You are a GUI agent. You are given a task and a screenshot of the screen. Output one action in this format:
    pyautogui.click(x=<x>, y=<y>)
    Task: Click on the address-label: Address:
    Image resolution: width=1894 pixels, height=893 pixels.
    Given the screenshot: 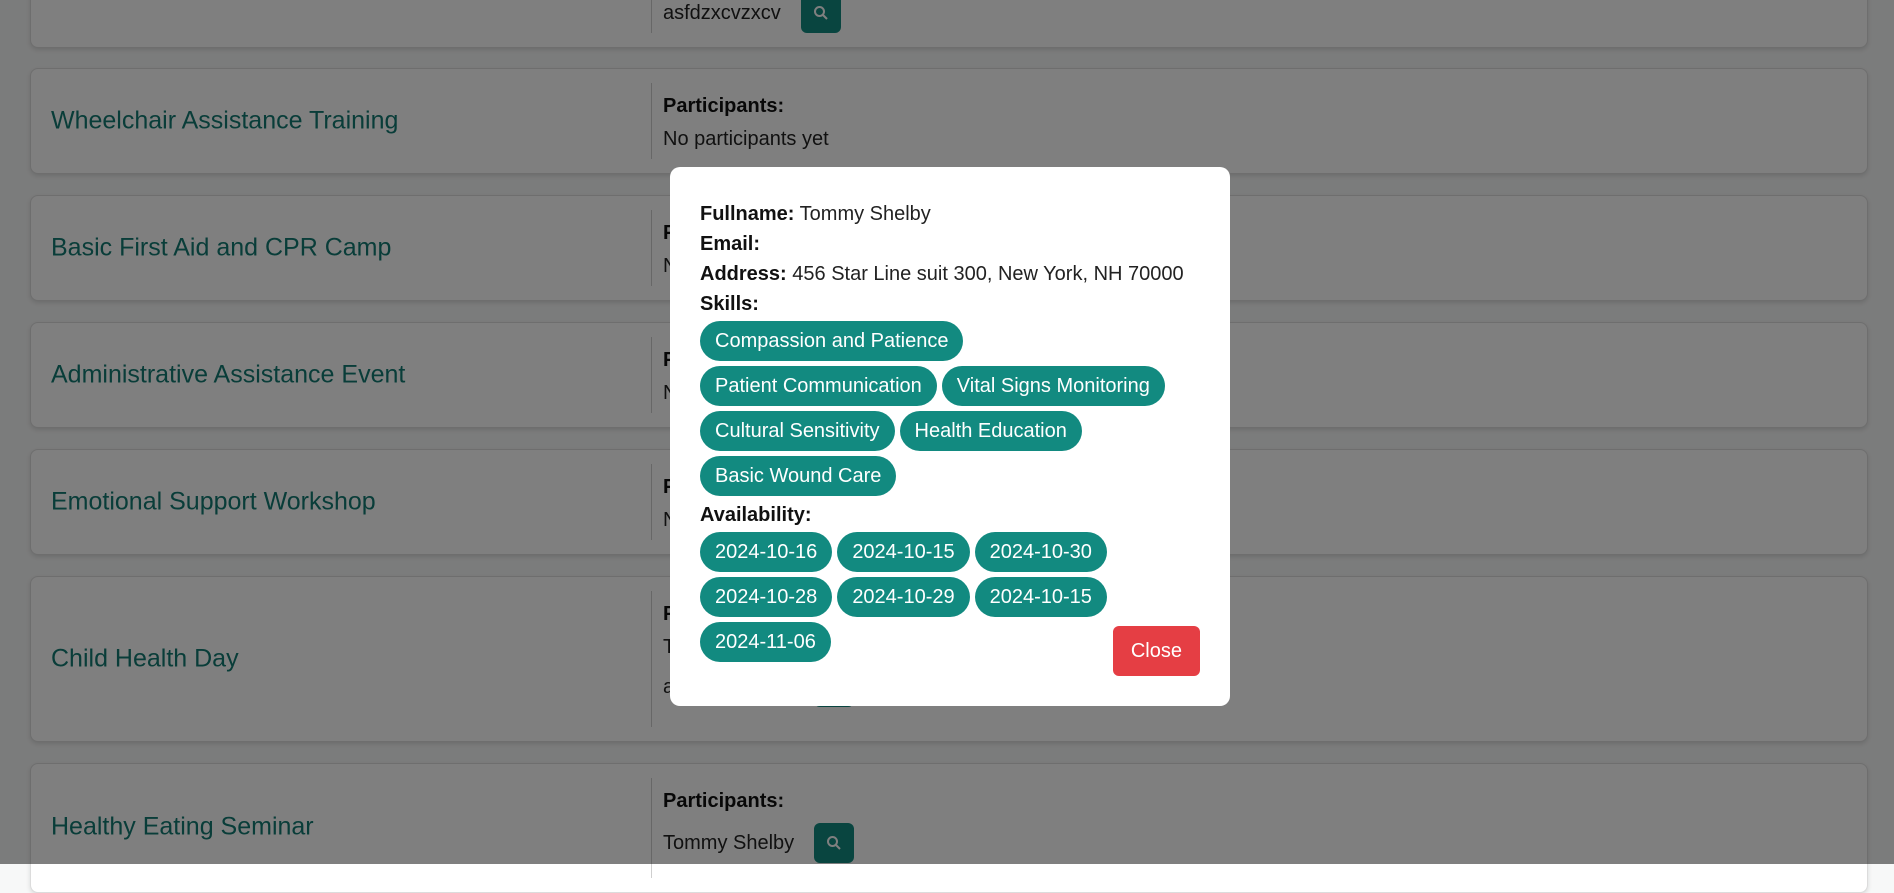 What is the action you would take?
    pyautogui.click(x=743, y=274)
    